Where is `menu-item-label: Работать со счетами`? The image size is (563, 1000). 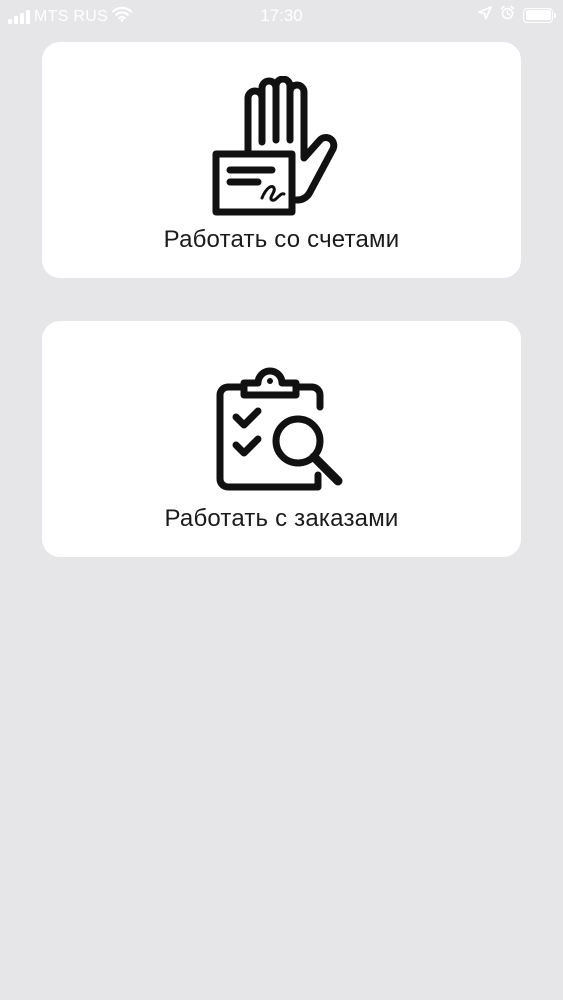
menu-item-label: Работать со счетами is located at coordinates (281, 239).